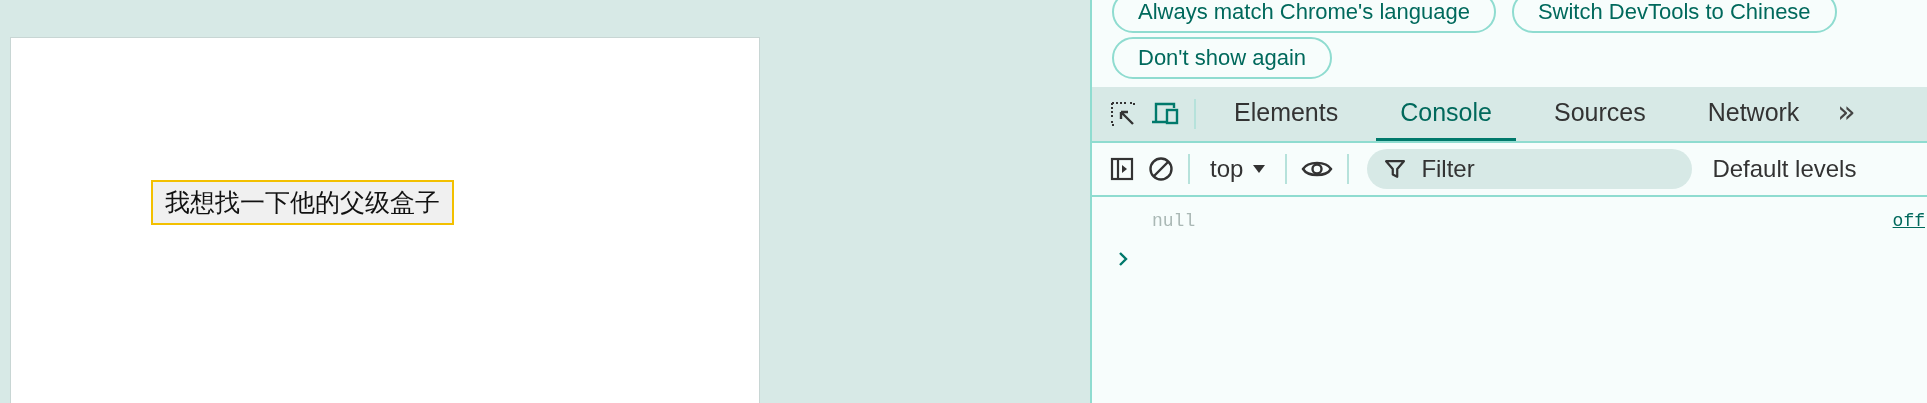 The width and height of the screenshot is (1927, 403). What do you see at coordinates (1286, 114) in the screenshot?
I see `panel-tab: Elements` at bounding box center [1286, 114].